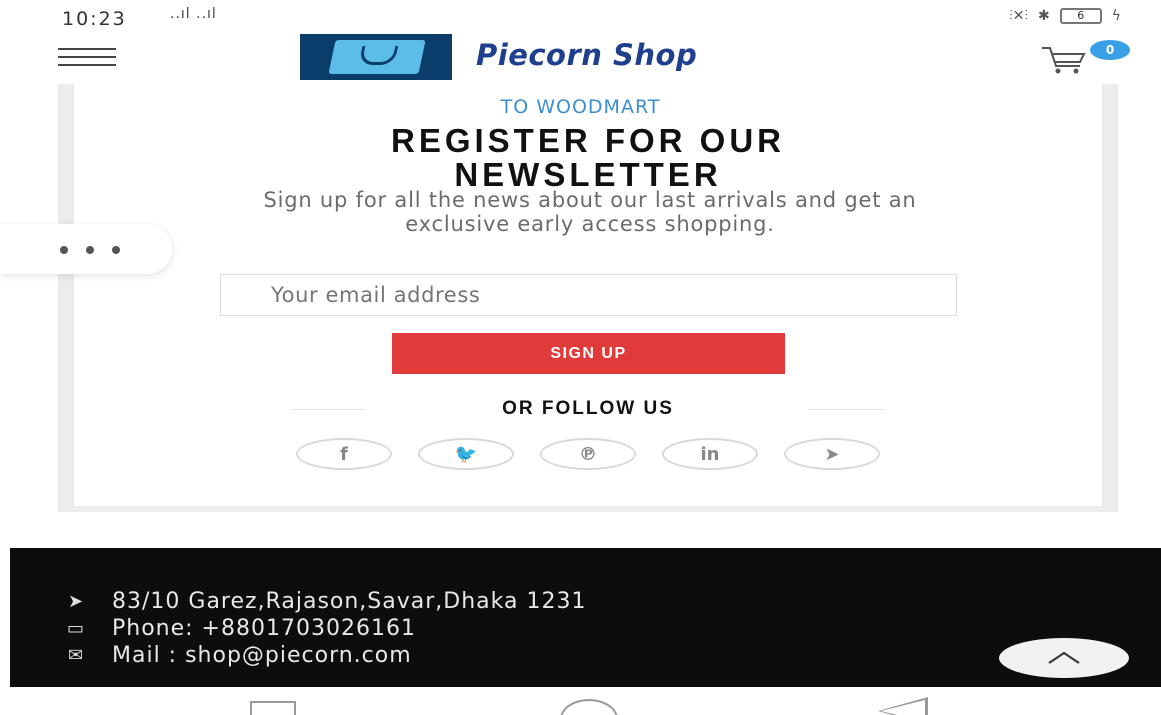 The image size is (1161, 715). I want to click on footer-phone-row: ▭ Phone: +8801703026161, so click(238, 628).